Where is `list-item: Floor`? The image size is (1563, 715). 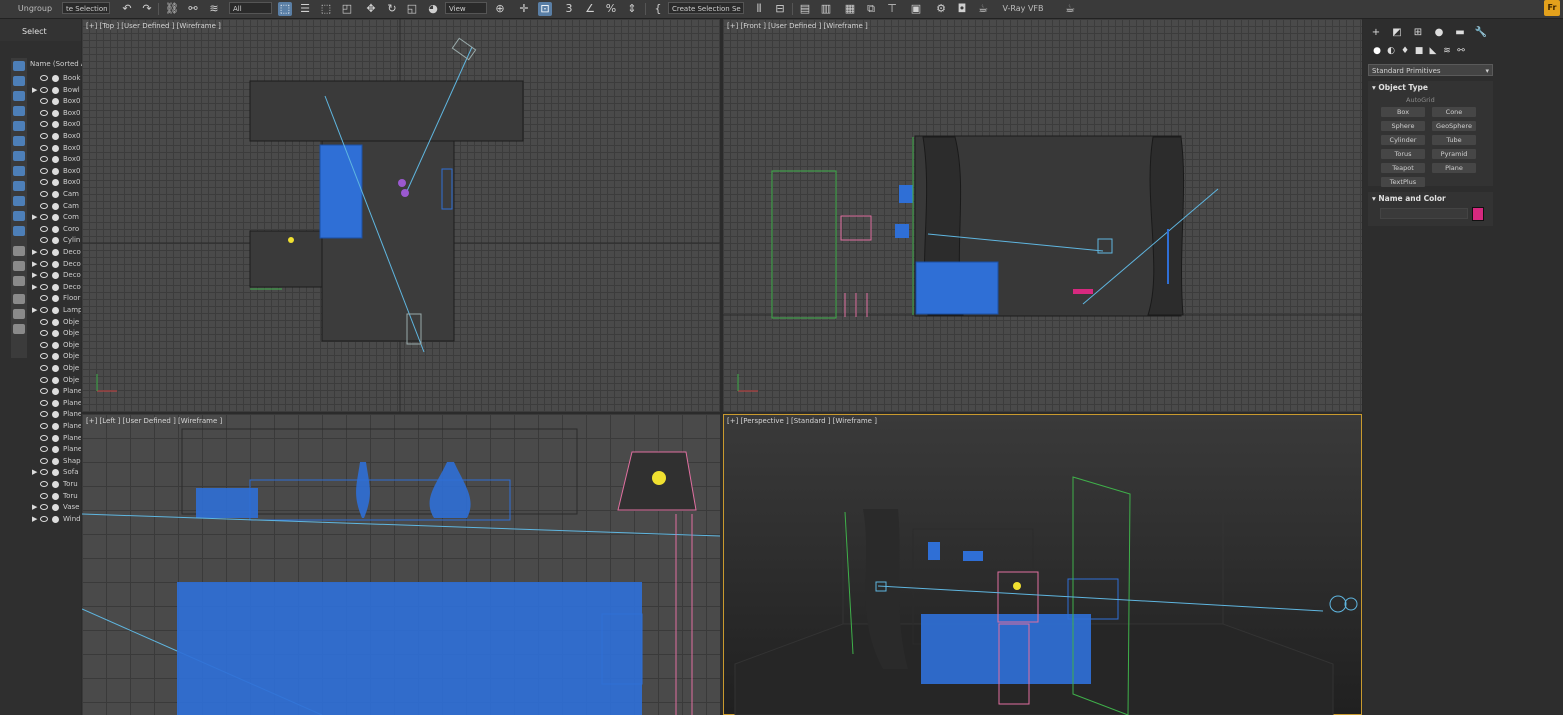 list-item: Floor is located at coordinates (55, 298).